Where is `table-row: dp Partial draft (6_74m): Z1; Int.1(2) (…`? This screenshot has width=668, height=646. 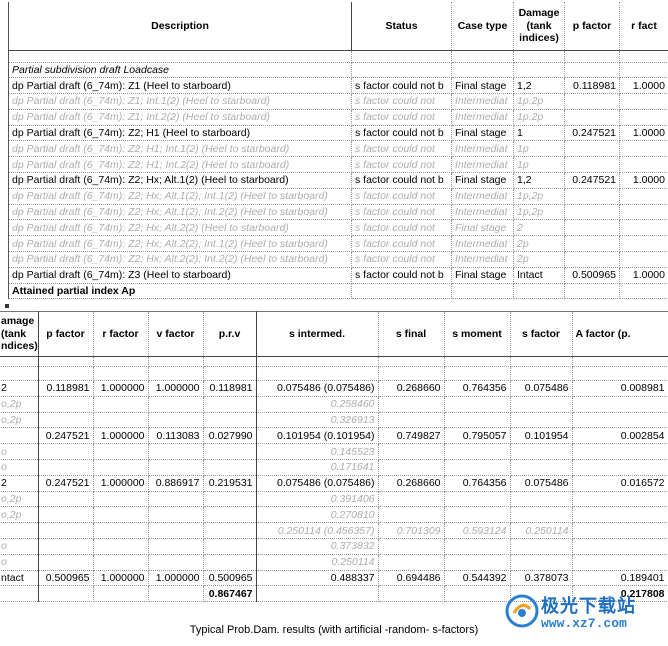
table-row: dp Partial draft (6_74m): Z1; Int.1(2) (… is located at coordinates (338, 101).